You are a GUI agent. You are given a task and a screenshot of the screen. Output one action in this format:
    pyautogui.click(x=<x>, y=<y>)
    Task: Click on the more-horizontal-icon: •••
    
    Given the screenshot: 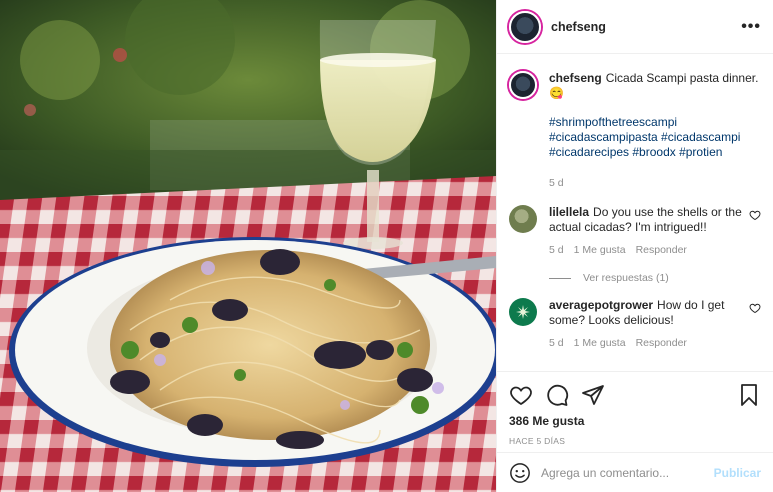 What is the action you would take?
    pyautogui.click(x=751, y=26)
    